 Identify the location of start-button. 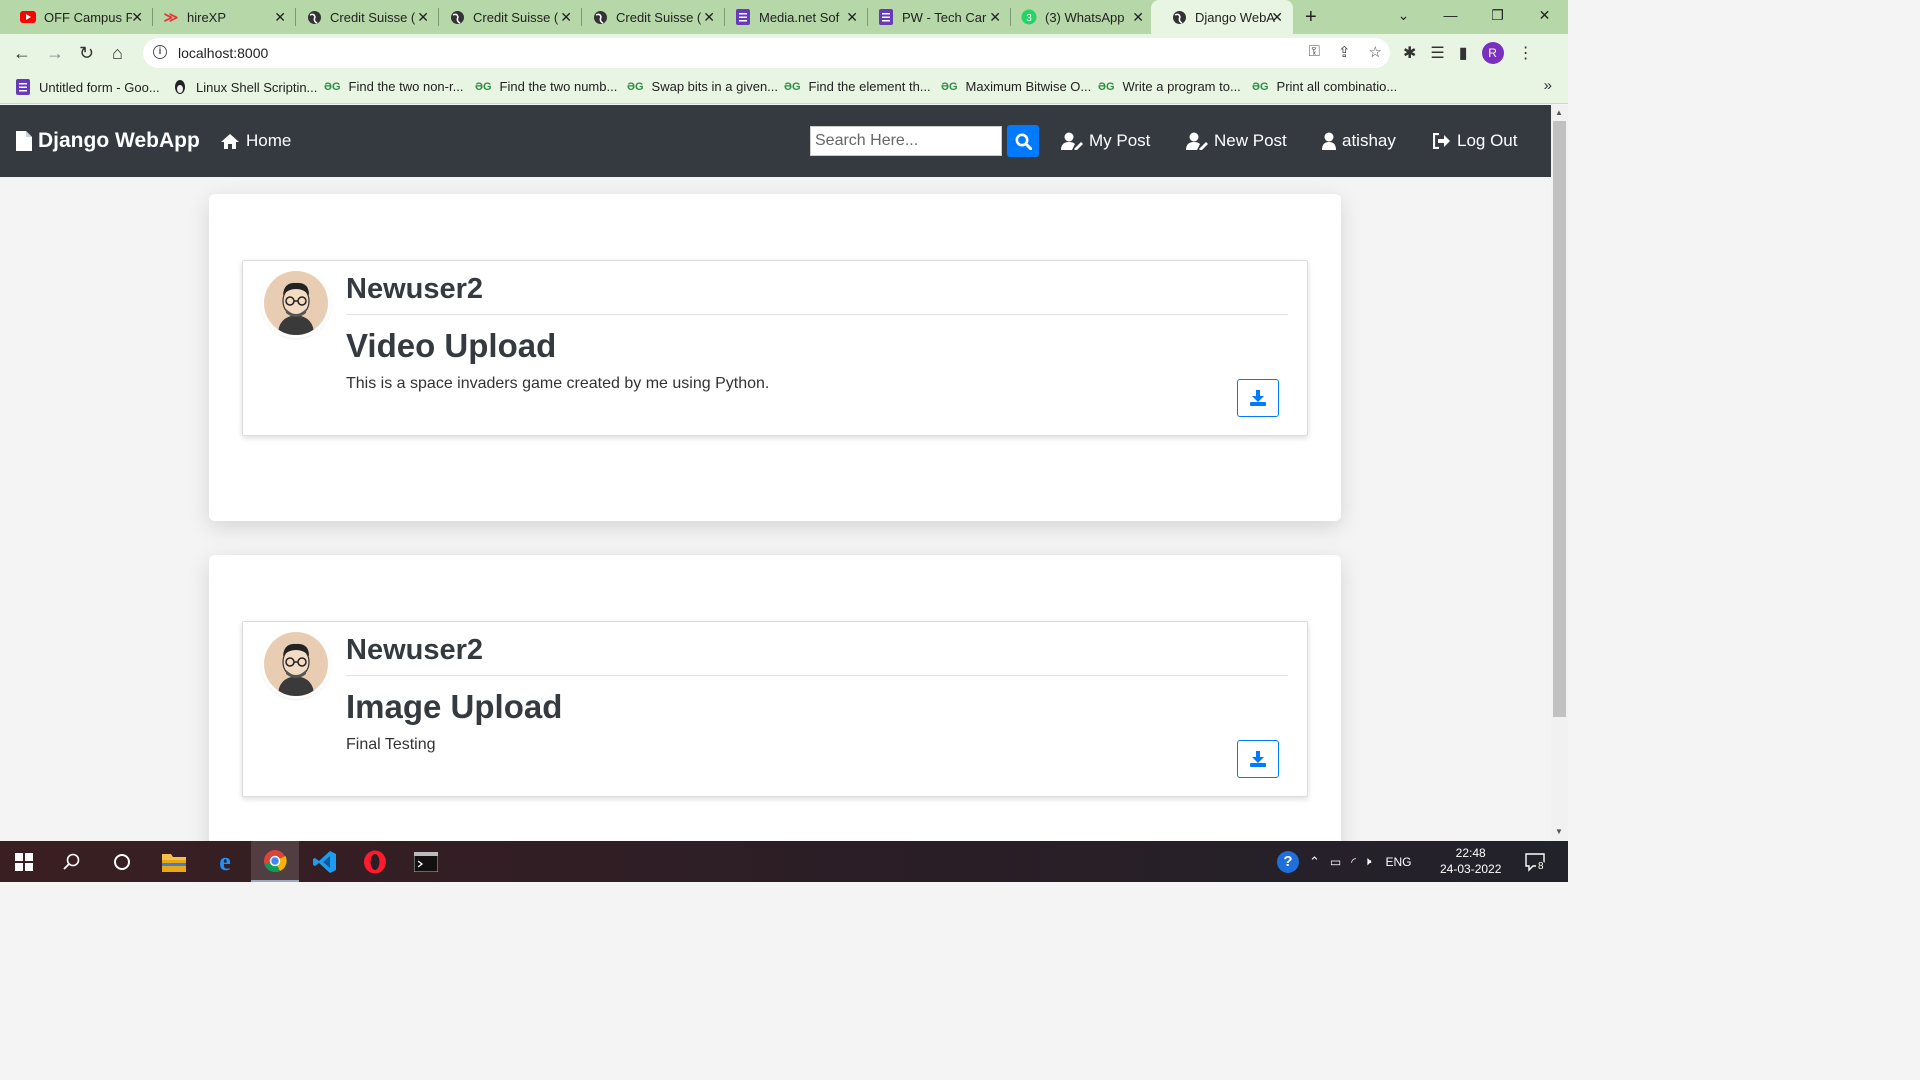
(24, 861).